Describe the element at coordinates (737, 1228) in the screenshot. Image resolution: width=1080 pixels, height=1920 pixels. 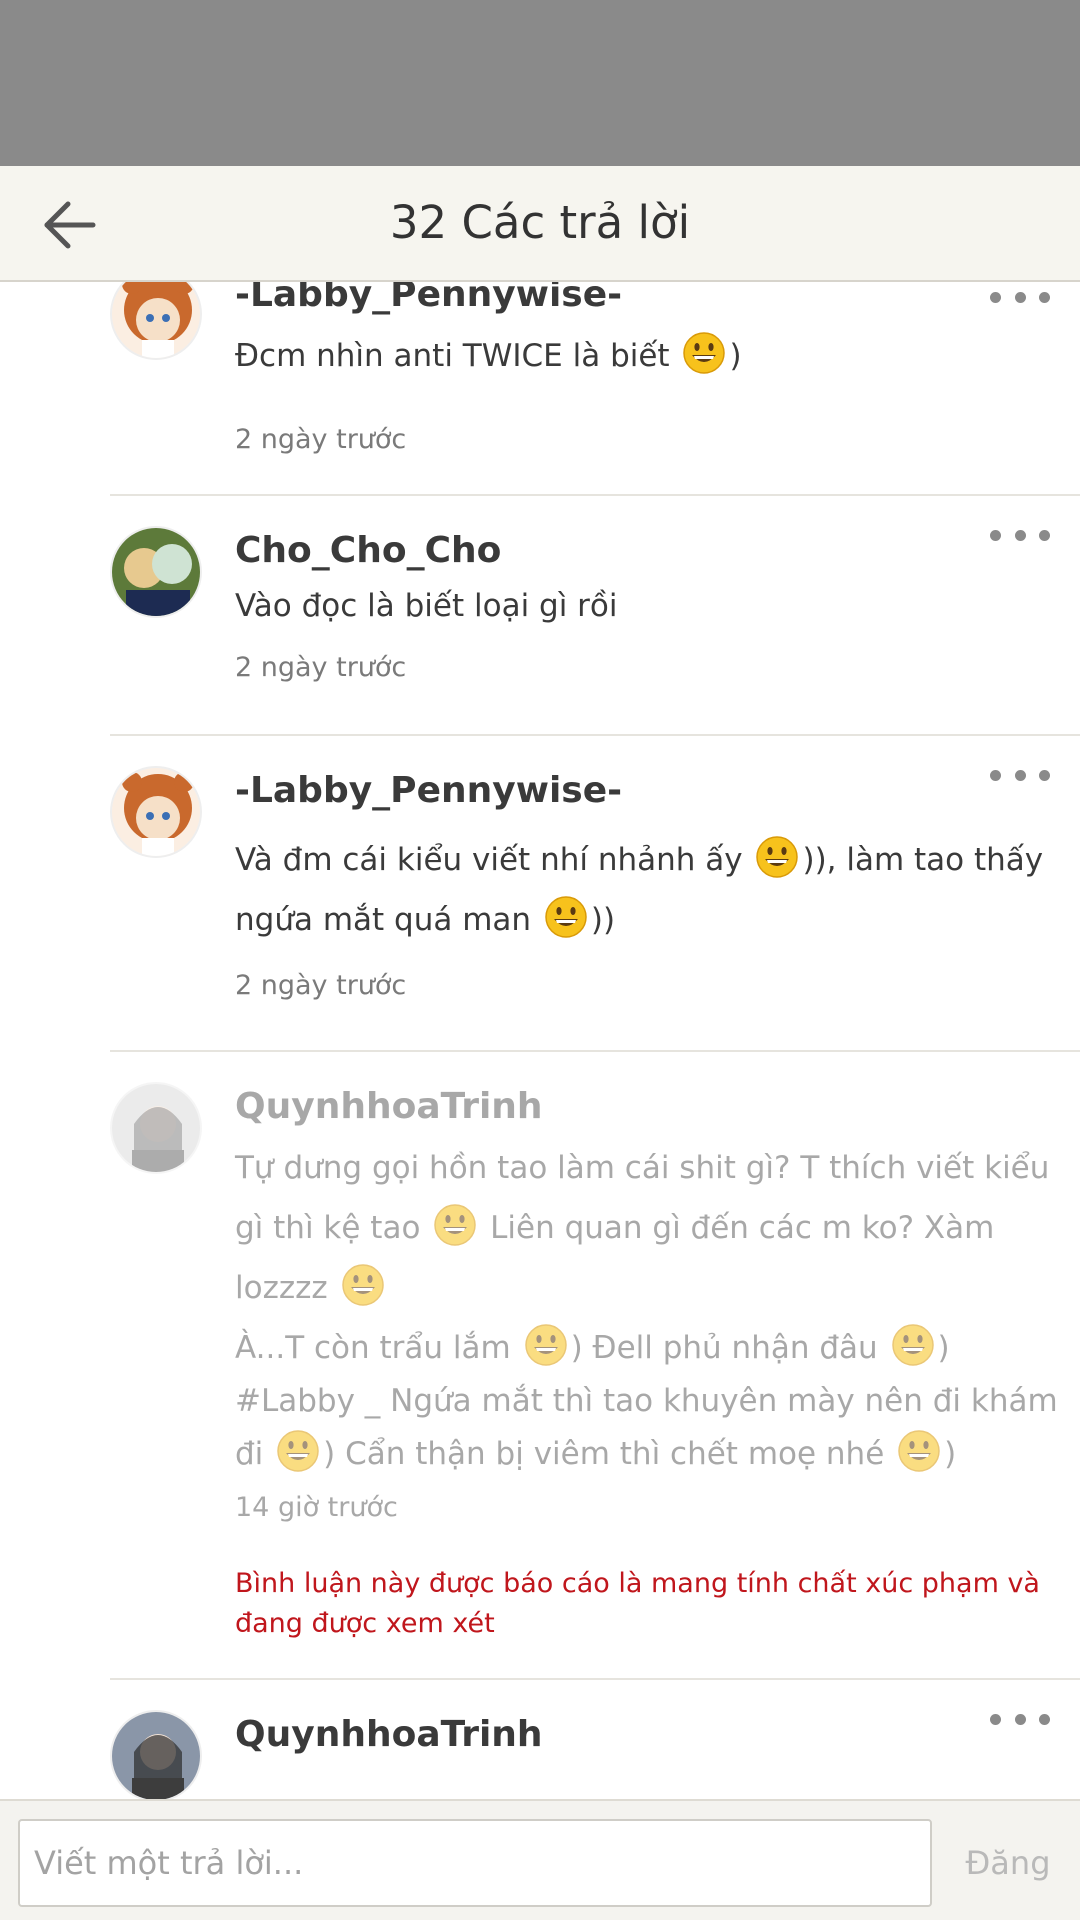
I see `reply-text-segment: Liên quan gì đến các m ko? Xàm` at that location.